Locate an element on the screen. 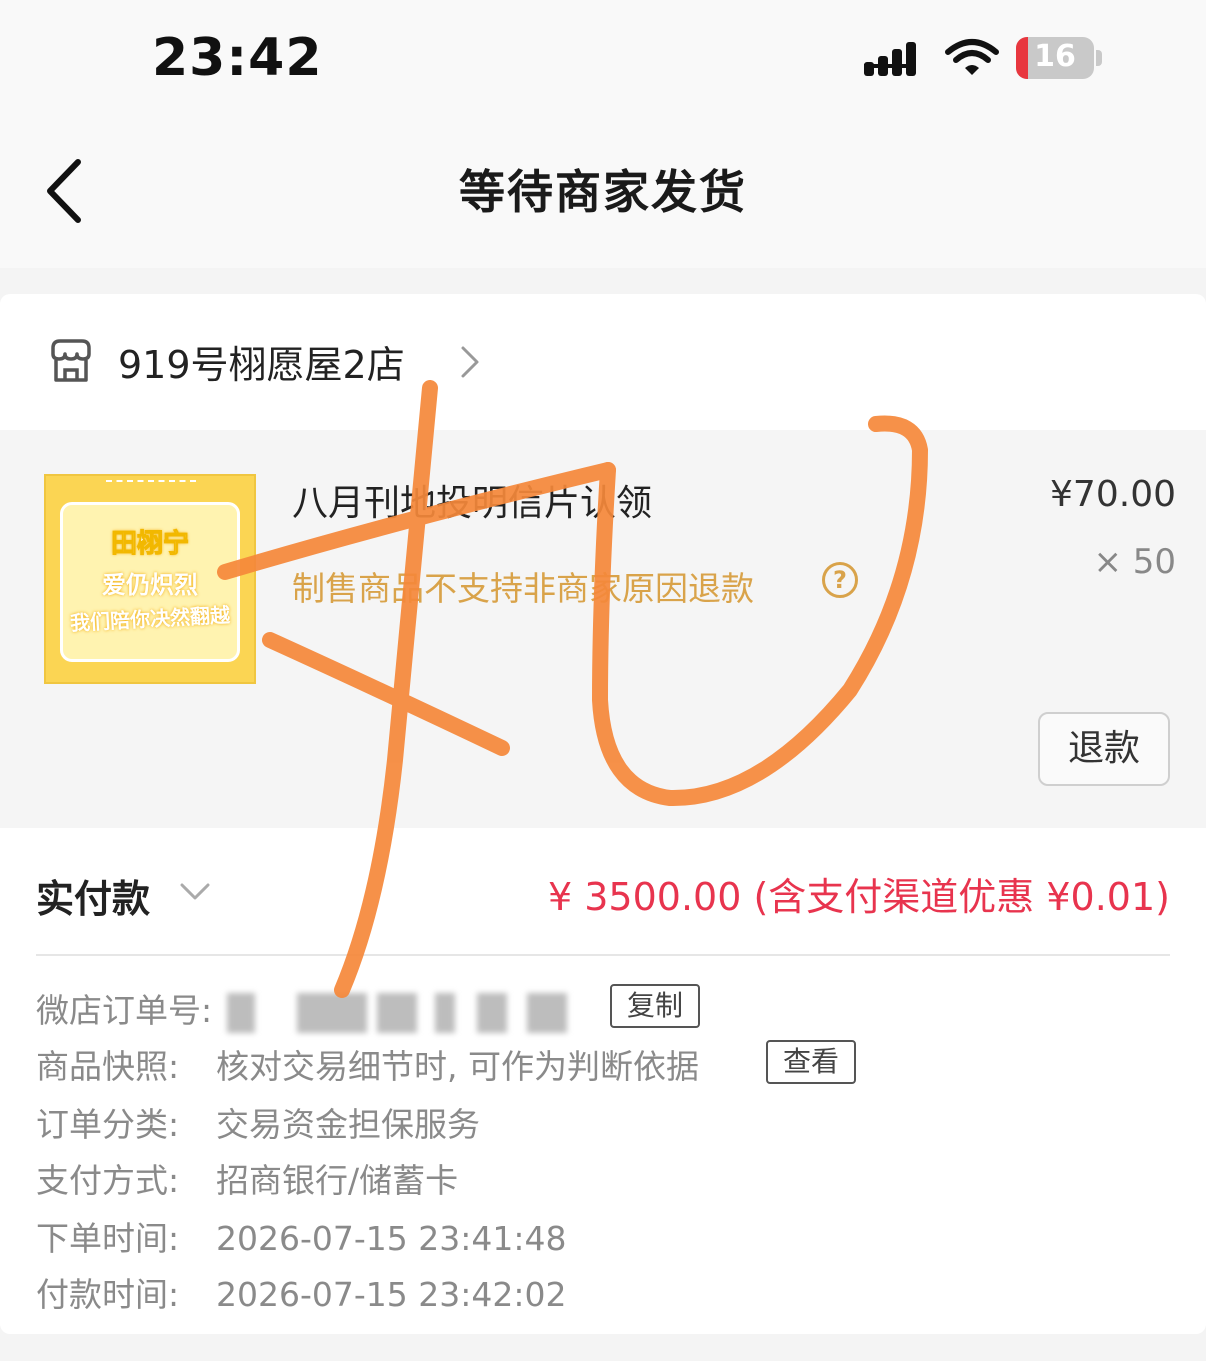  battery-icon: 16 is located at coordinates (1055, 58).